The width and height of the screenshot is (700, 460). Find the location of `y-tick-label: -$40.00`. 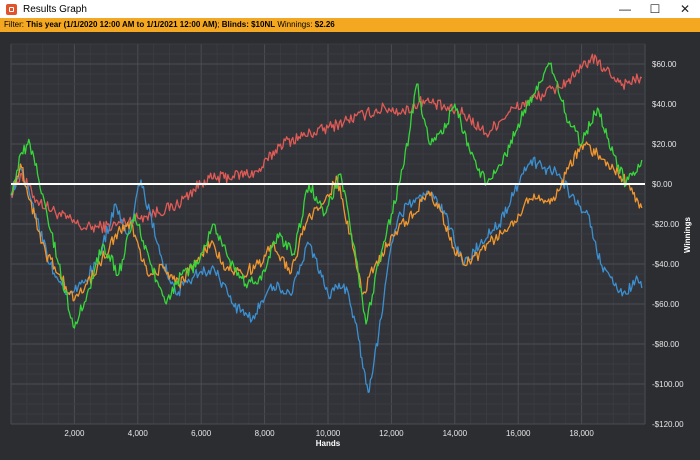

y-tick-label: -$40.00 is located at coordinates (666, 264).